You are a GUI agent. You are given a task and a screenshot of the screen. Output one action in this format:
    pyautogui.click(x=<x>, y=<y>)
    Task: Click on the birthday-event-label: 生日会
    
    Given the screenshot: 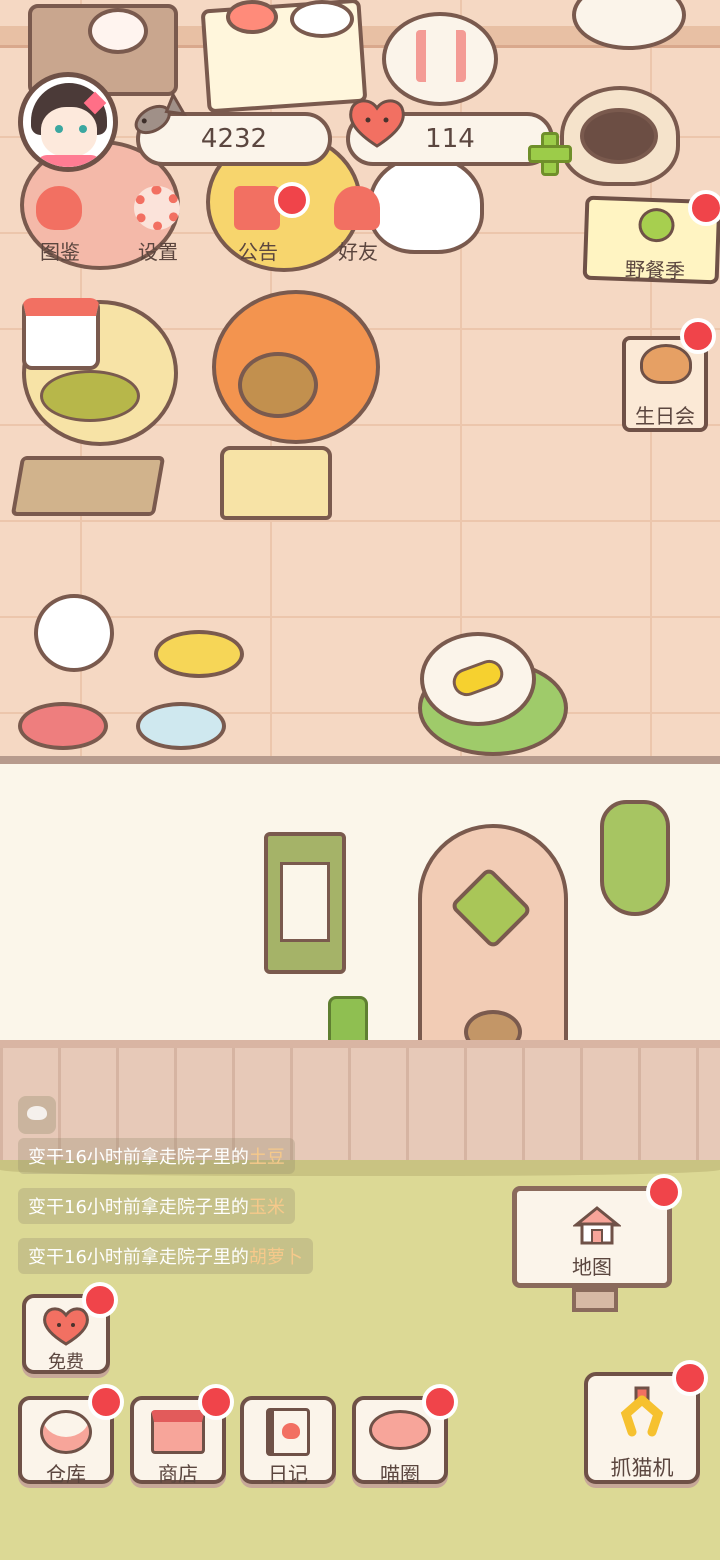 What is the action you would take?
    pyautogui.click(x=665, y=416)
    